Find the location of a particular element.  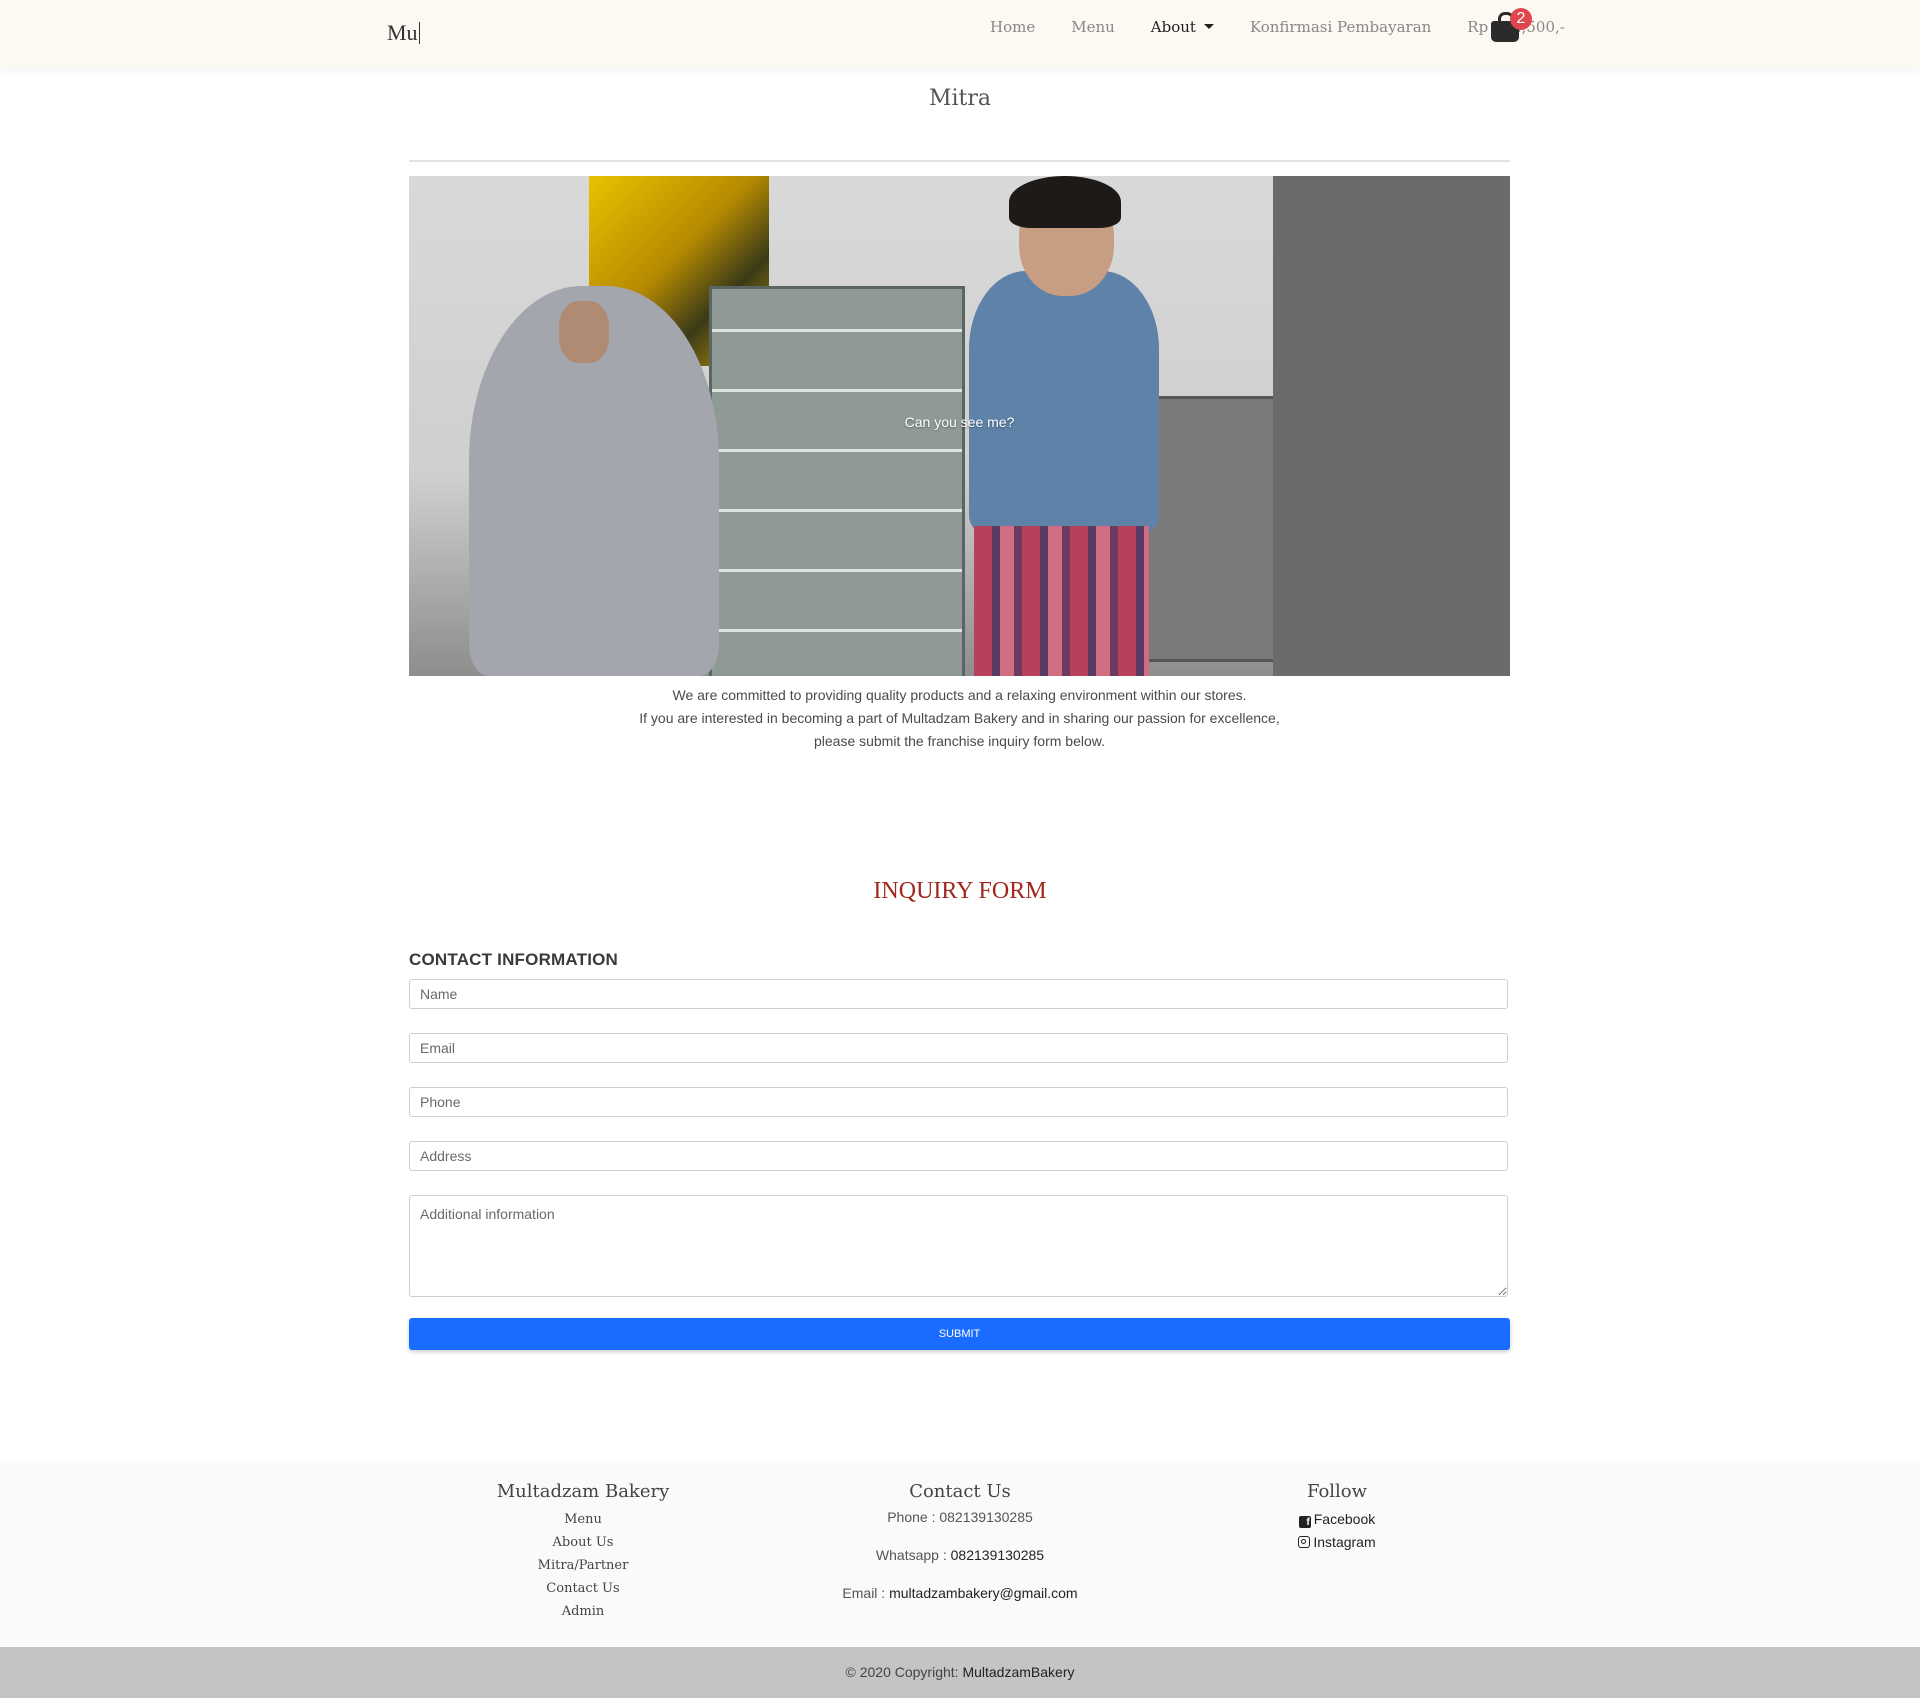

footer-bakery-title: Multadzam Bakery is located at coordinates (583, 1491).